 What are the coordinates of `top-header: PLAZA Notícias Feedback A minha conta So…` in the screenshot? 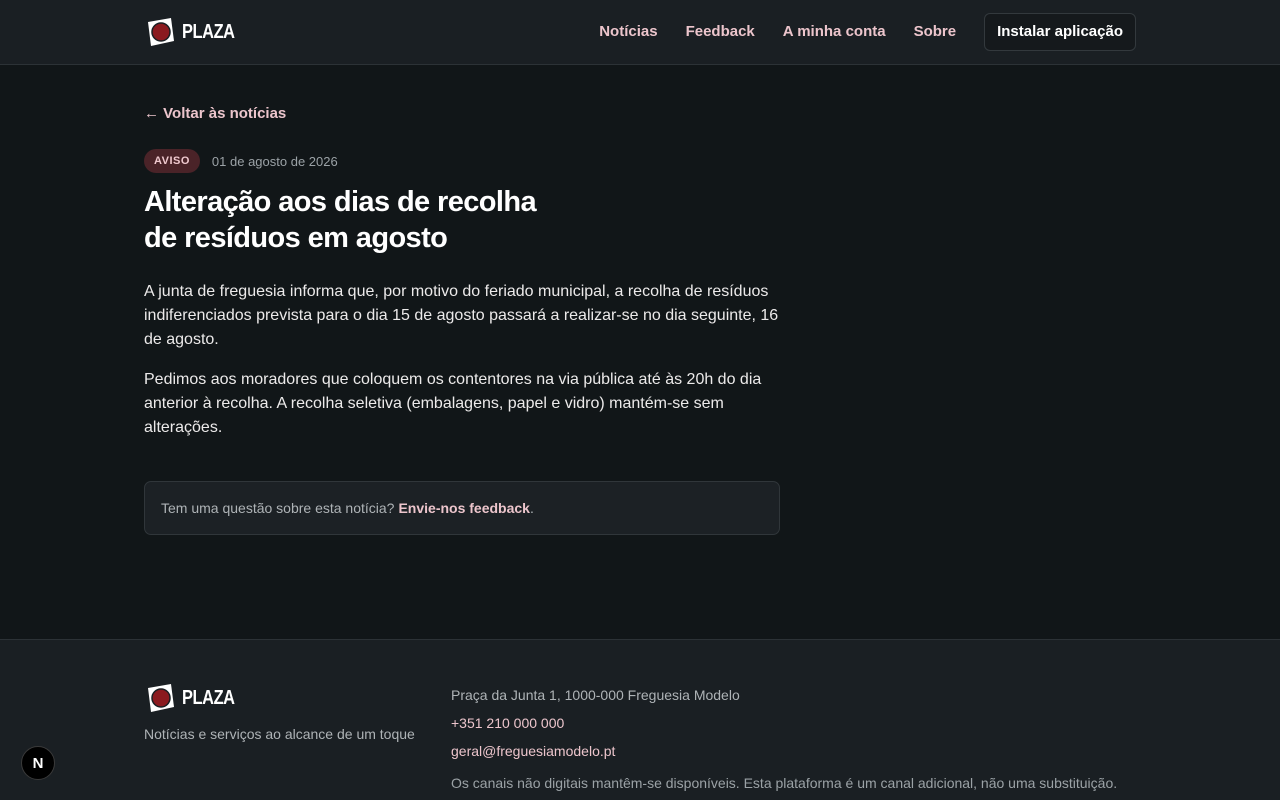 It's located at (640, 32).